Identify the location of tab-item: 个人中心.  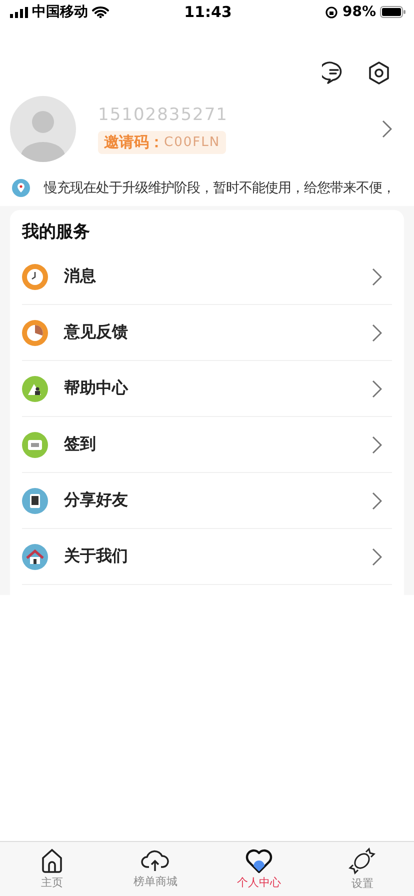
(258, 869).